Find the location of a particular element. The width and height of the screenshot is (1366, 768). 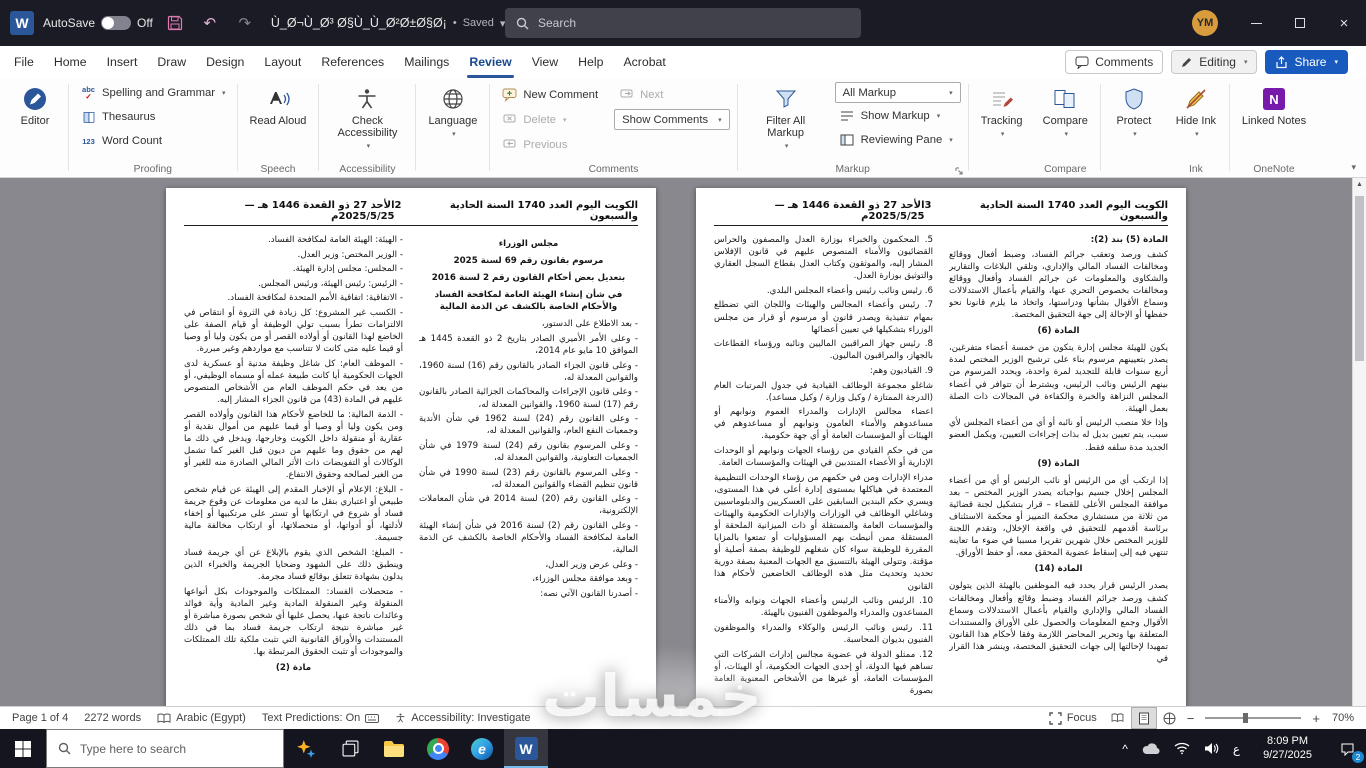

tab-help: Help is located at coordinates (590, 62).